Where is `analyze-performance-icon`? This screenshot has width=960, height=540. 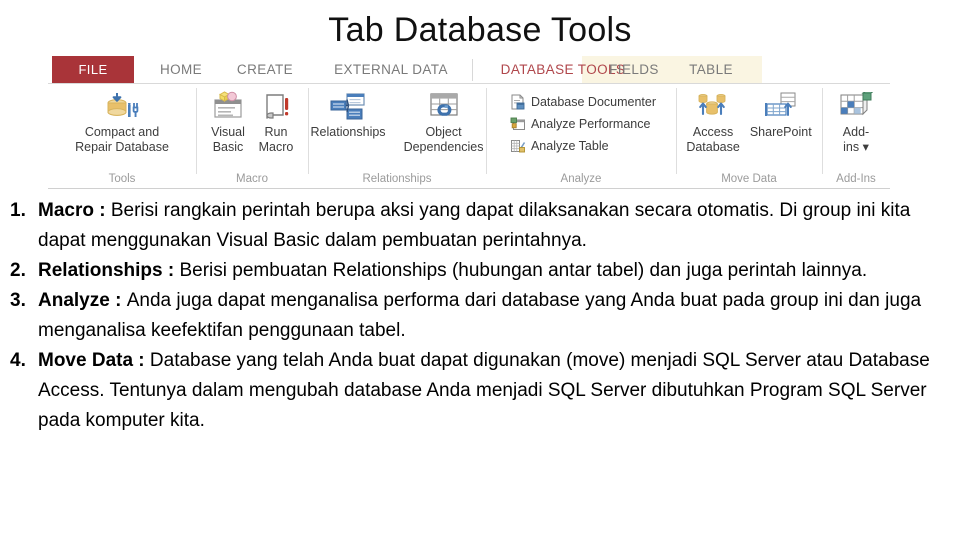 analyze-performance-icon is located at coordinates (518, 123).